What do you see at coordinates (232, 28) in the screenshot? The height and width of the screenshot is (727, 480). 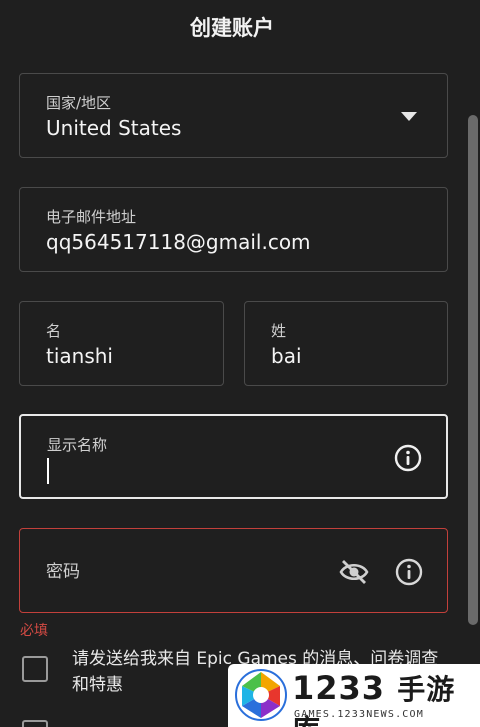 I see `page-title: 创建账户` at bounding box center [232, 28].